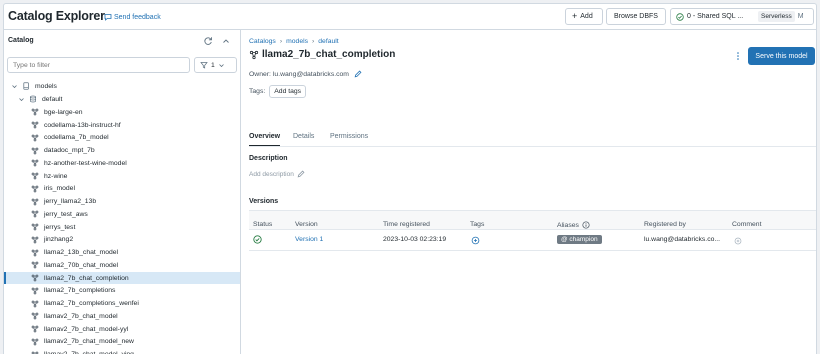  What do you see at coordinates (208, 41) in the screenshot?
I see `refresh-icon` at bounding box center [208, 41].